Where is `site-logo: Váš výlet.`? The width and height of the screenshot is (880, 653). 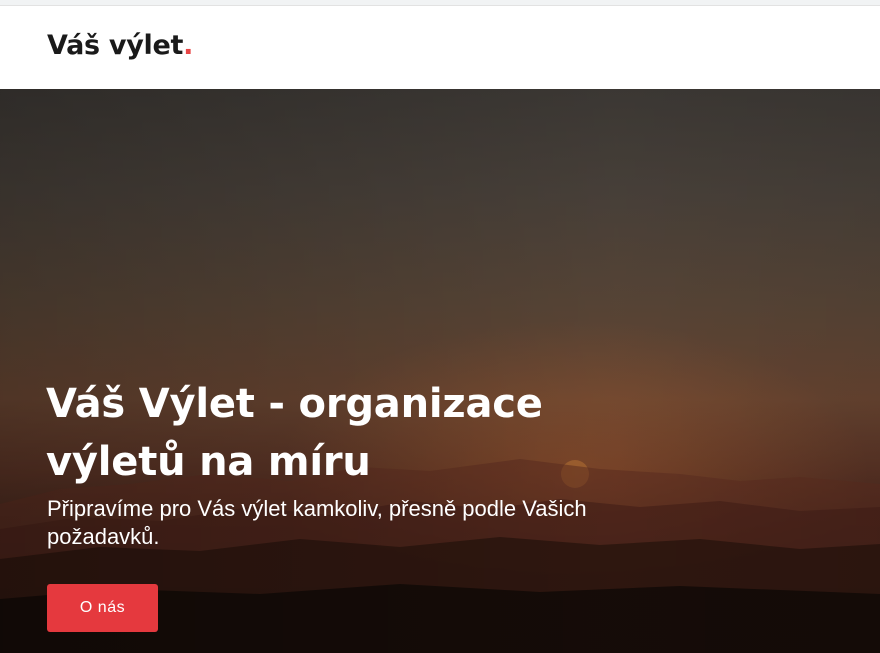
site-logo: Váš výlet. is located at coordinates (120, 45).